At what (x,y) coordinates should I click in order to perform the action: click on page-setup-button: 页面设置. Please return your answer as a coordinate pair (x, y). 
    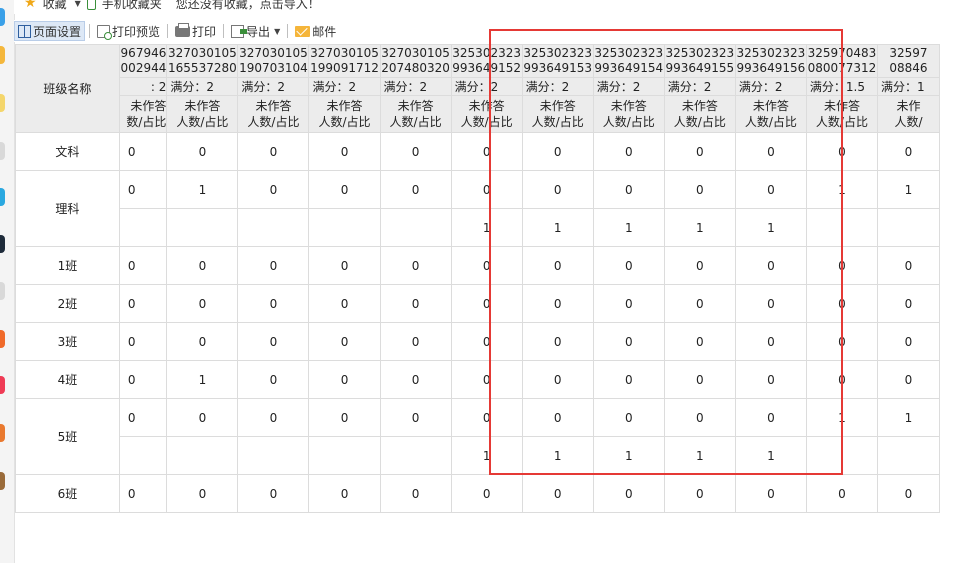
    Looking at the image, I should click on (50, 31).